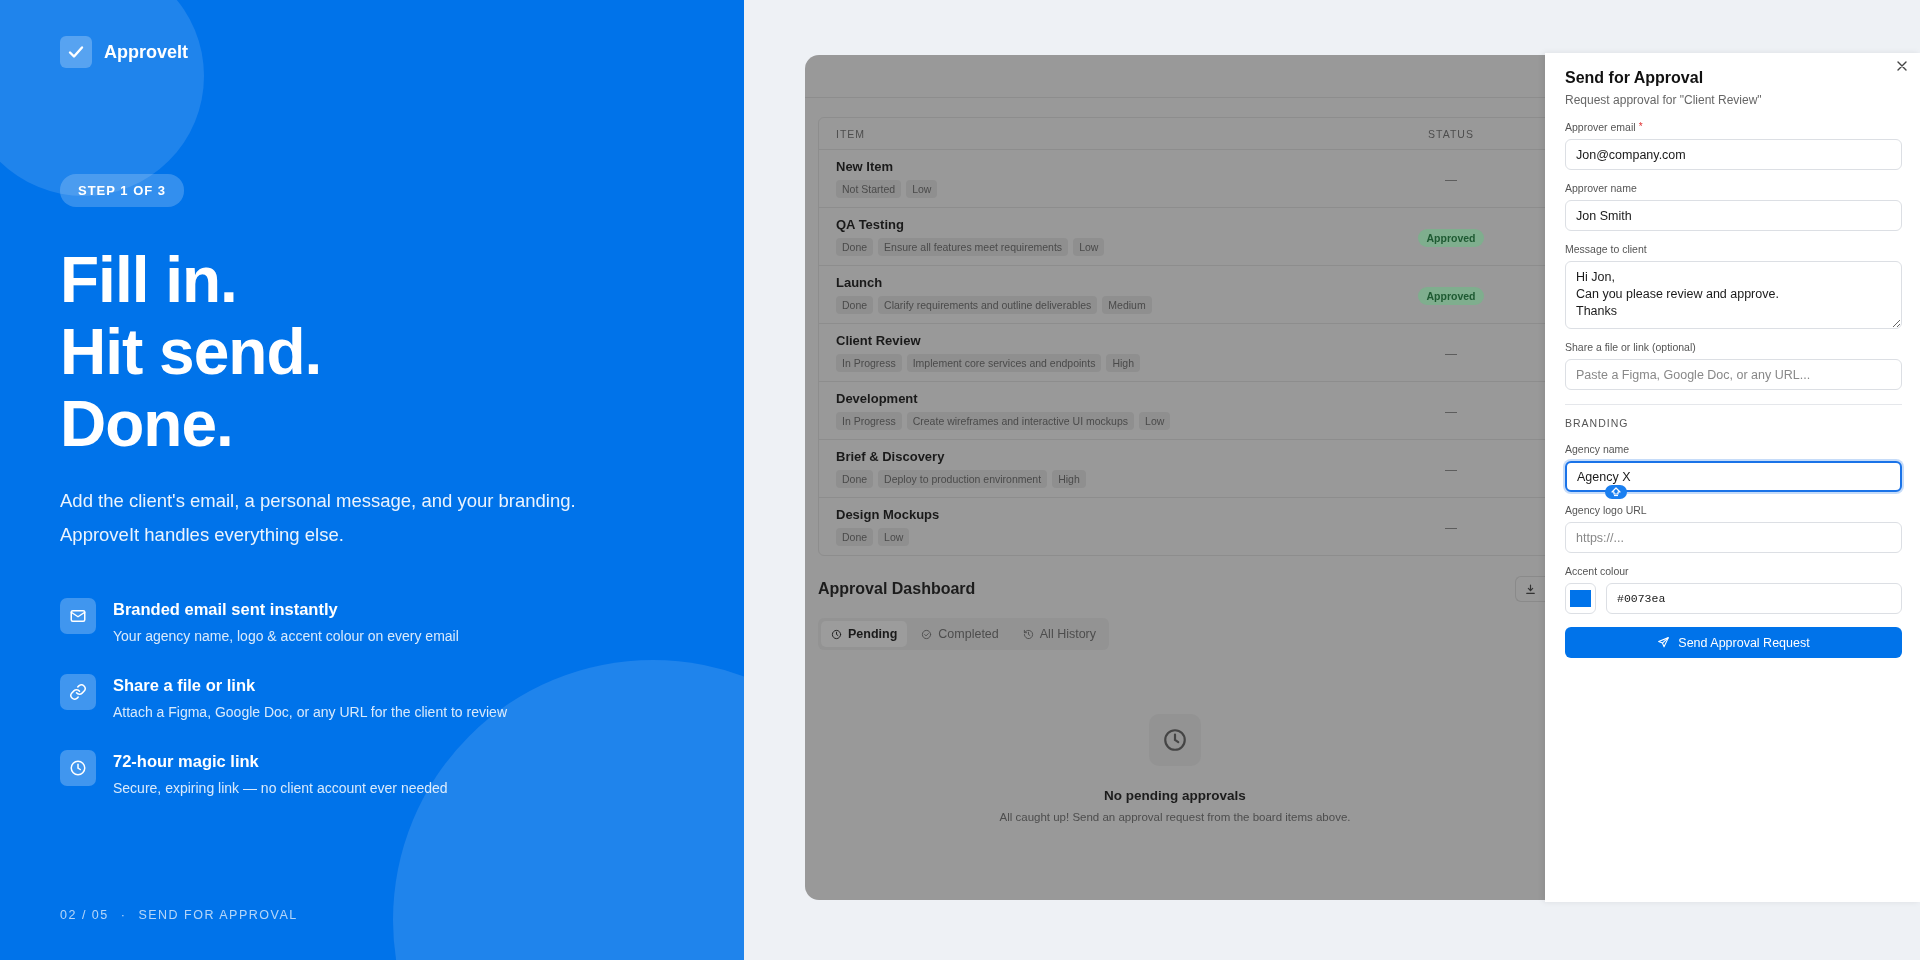  I want to click on check-circle-icon, so click(927, 634).